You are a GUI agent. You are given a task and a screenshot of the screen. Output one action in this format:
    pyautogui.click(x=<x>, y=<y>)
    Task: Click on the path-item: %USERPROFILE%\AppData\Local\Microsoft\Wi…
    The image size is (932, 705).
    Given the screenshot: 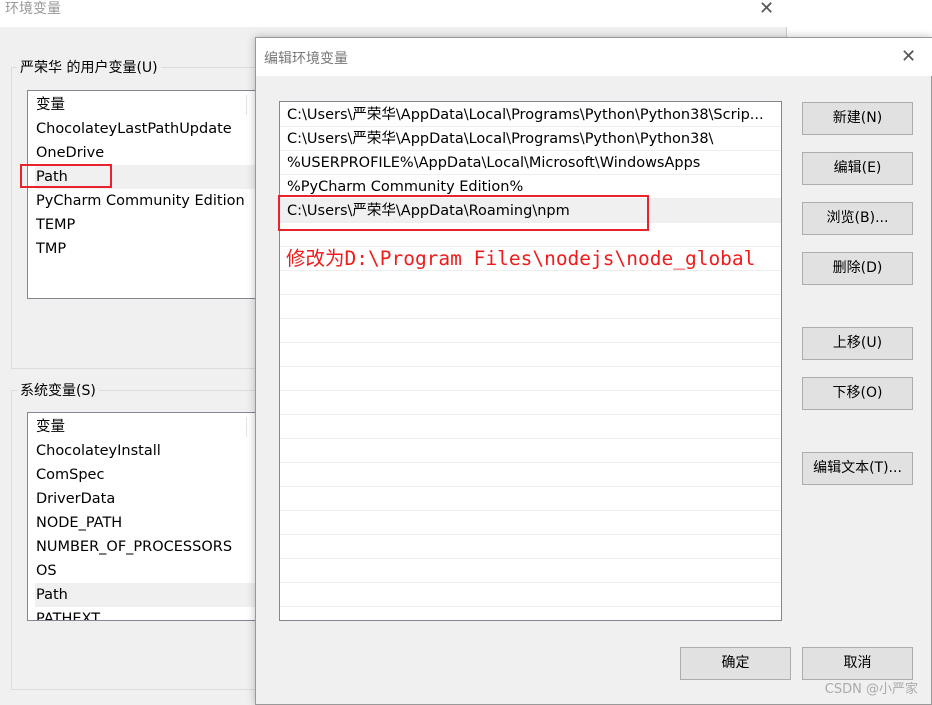 What is the action you would take?
    pyautogui.click(x=530, y=163)
    